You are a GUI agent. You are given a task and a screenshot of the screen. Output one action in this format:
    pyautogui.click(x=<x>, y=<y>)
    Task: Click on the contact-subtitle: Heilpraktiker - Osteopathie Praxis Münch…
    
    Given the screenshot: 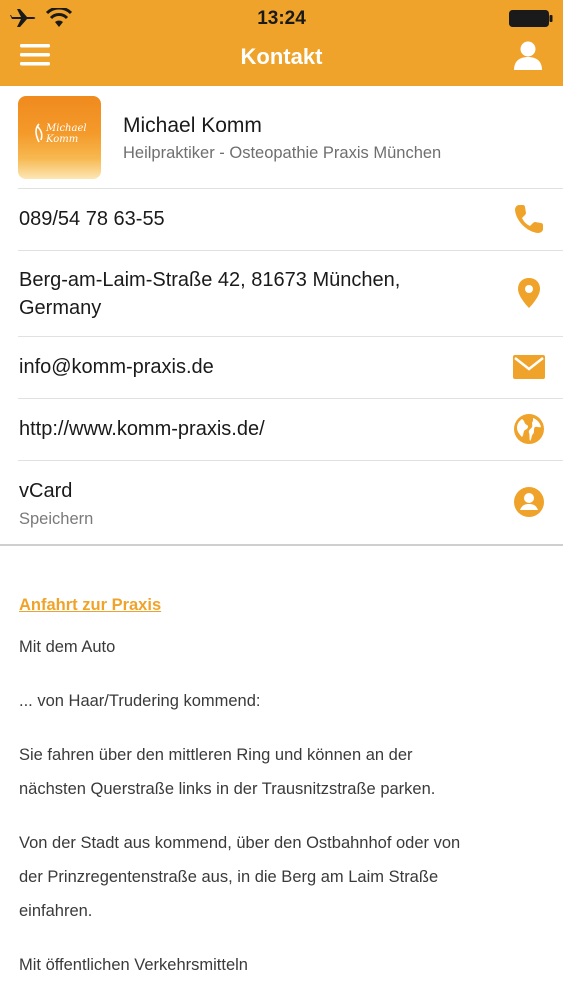 What is the action you would take?
    pyautogui.click(x=282, y=153)
    